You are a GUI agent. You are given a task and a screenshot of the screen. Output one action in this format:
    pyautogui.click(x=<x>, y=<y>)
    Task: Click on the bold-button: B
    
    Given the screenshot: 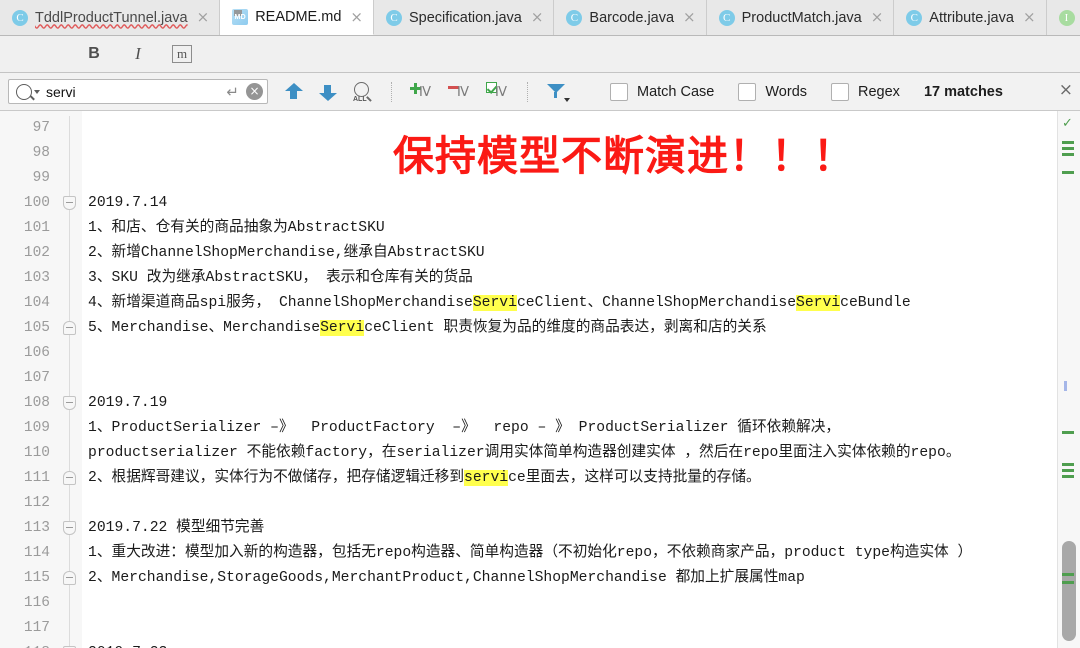 What is the action you would take?
    pyautogui.click(x=94, y=54)
    